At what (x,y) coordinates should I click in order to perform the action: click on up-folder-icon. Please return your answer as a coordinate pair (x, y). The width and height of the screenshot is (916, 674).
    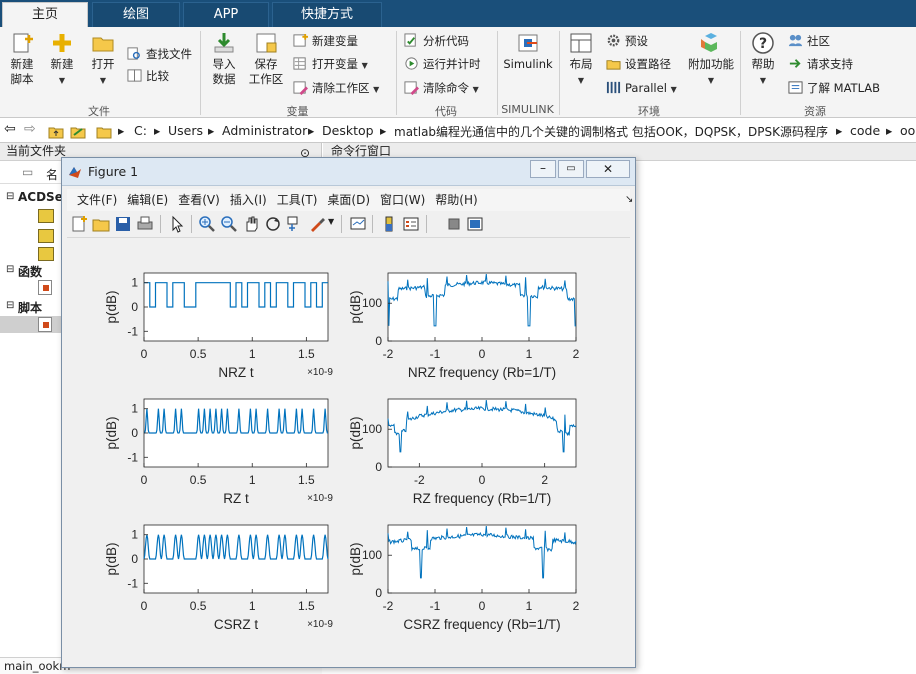
    Looking at the image, I should click on (56, 131).